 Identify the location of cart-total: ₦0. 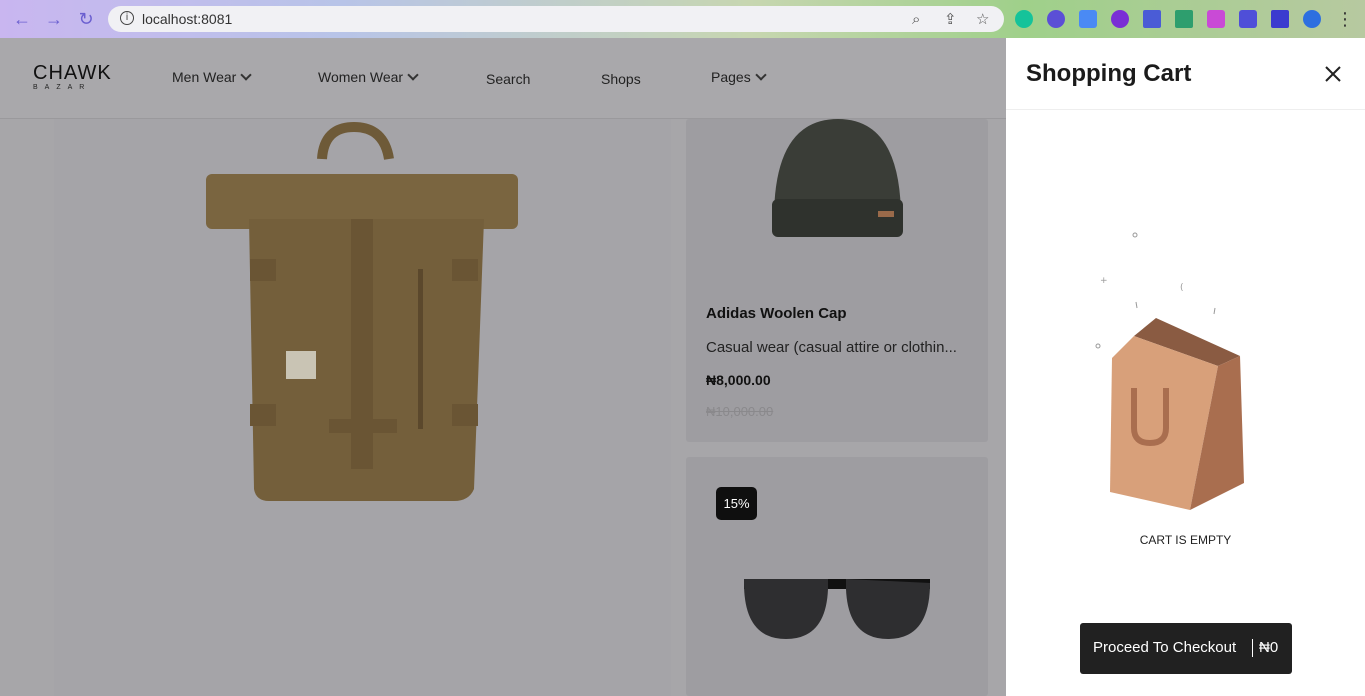
(1269, 647).